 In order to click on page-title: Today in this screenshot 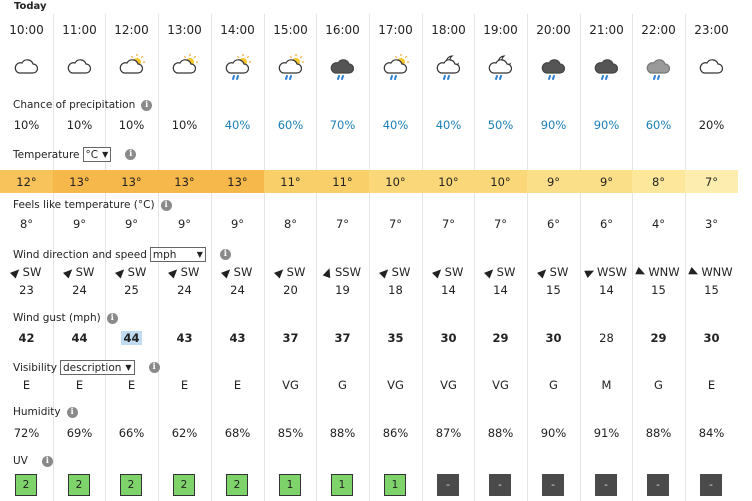, I will do `click(30, 6)`.